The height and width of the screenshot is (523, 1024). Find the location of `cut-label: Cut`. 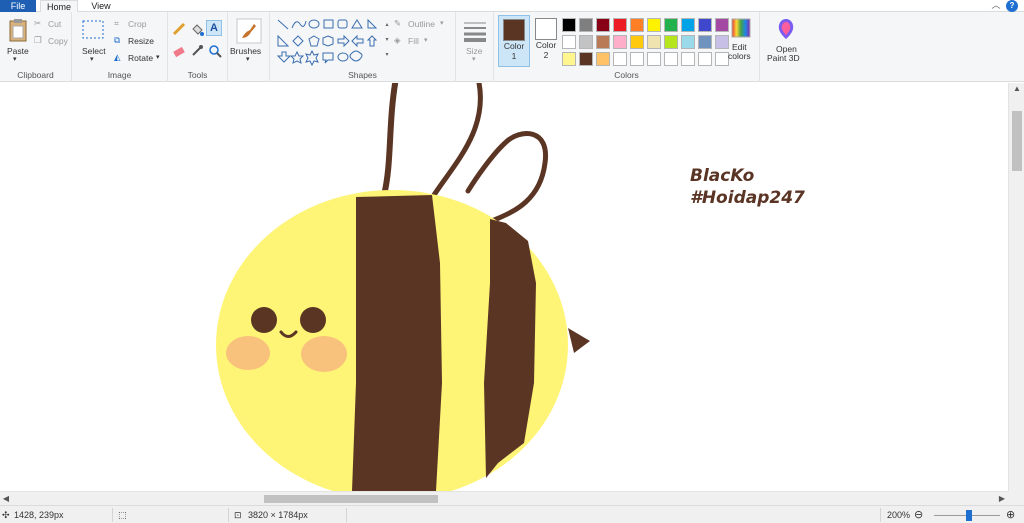

cut-label: Cut is located at coordinates (55, 24).